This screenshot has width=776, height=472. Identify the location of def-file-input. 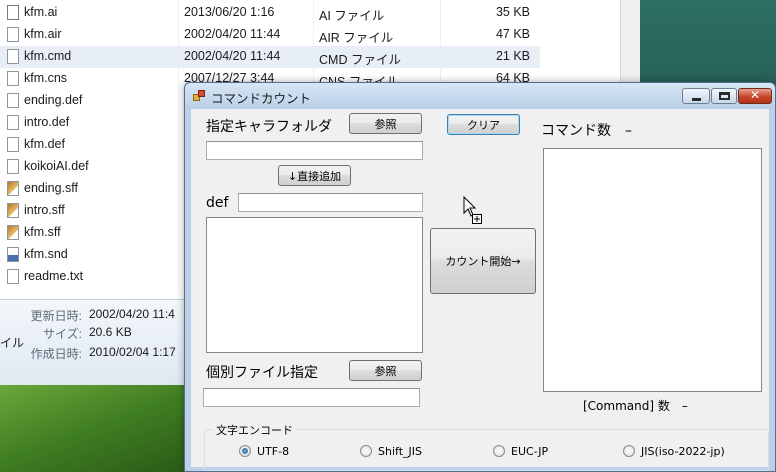
(330, 202).